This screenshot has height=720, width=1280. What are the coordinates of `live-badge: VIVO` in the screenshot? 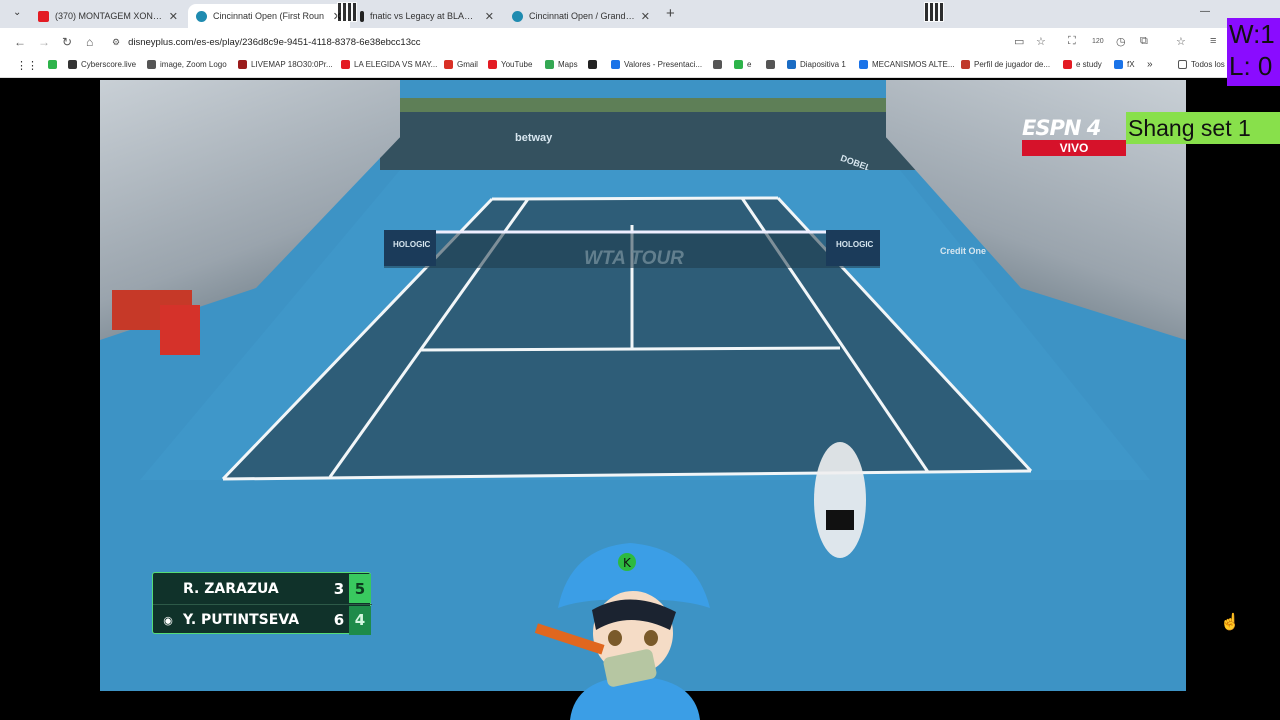 It's located at (1074, 148).